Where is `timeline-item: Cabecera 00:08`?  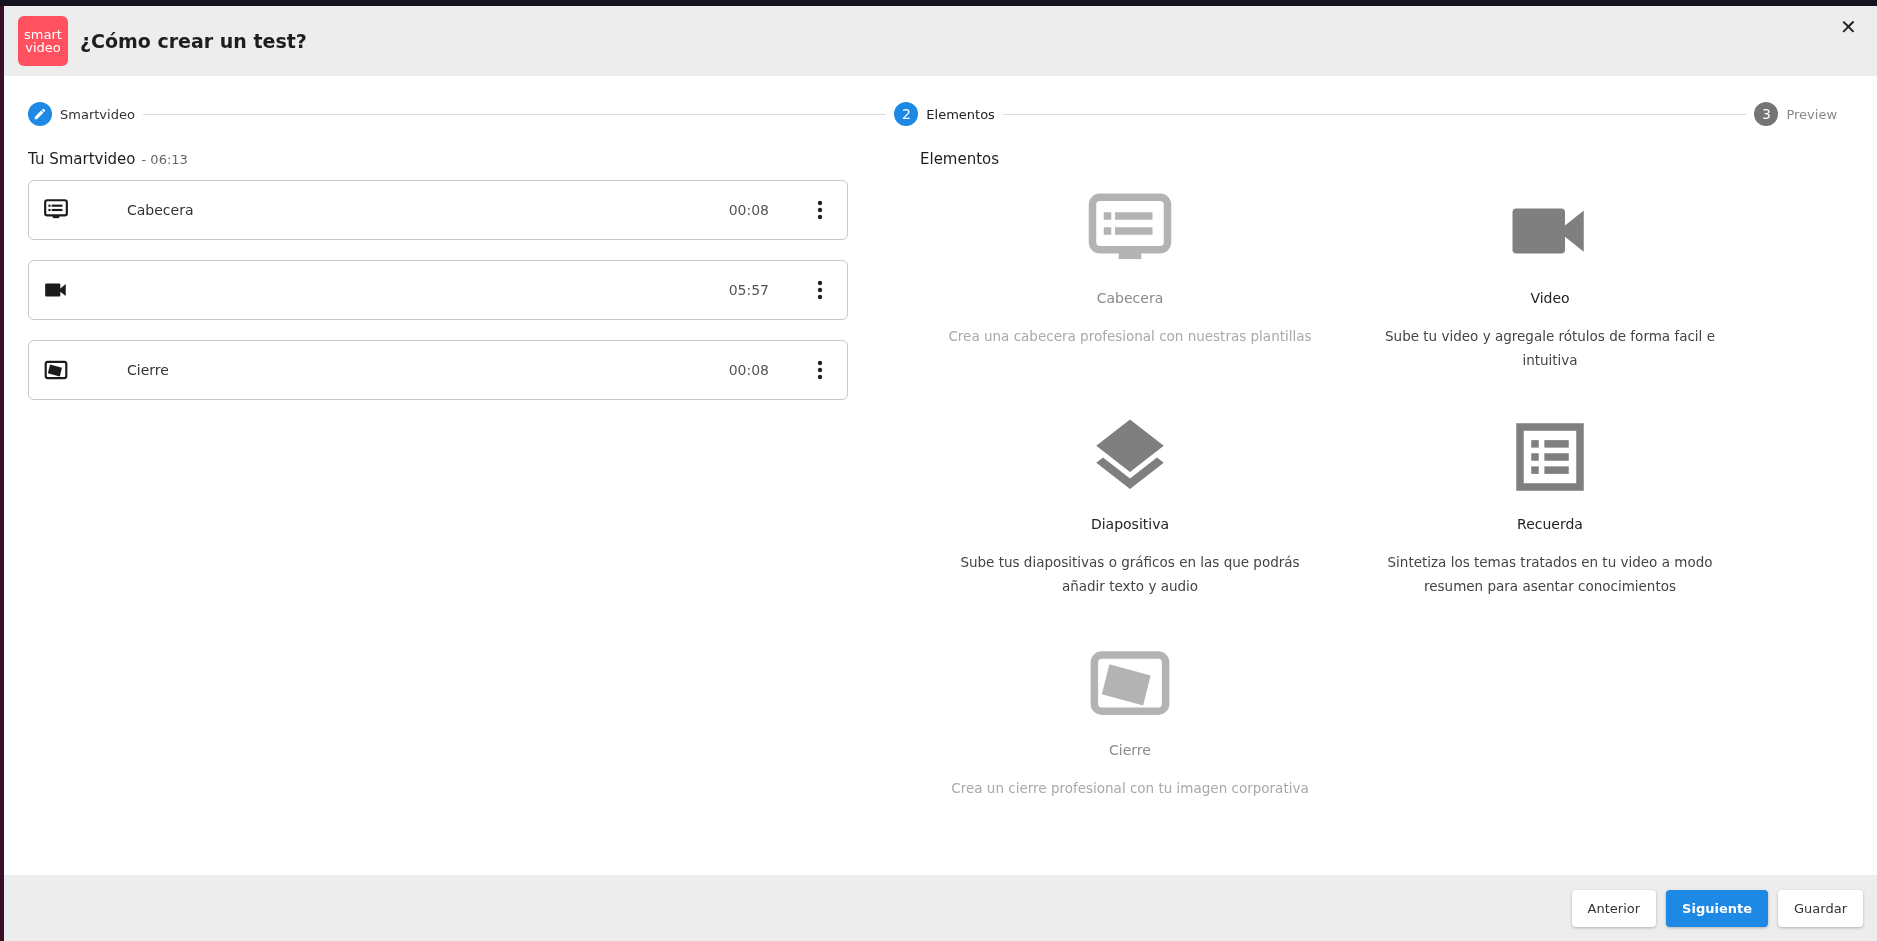 timeline-item: Cabecera 00:08 is located at coordinates (438, 210).